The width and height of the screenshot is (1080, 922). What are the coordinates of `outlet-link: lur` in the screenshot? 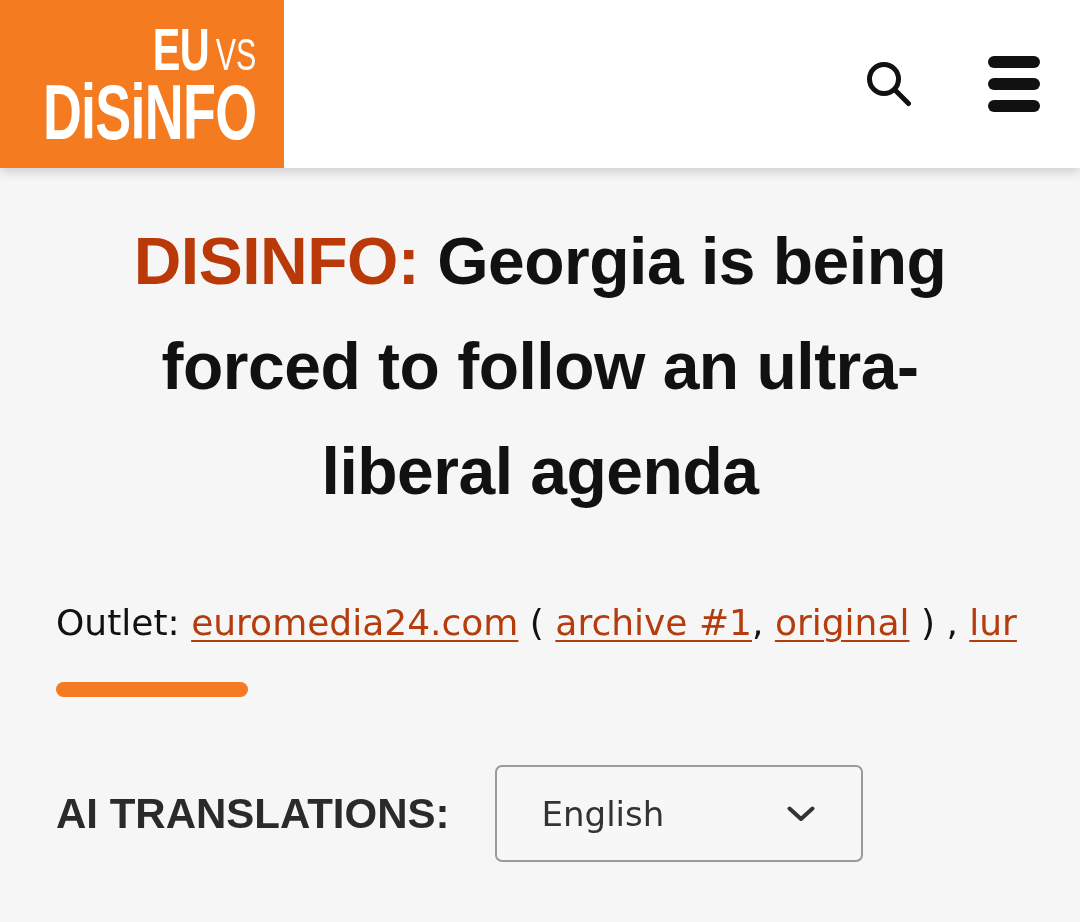 It's located at (993, 622).